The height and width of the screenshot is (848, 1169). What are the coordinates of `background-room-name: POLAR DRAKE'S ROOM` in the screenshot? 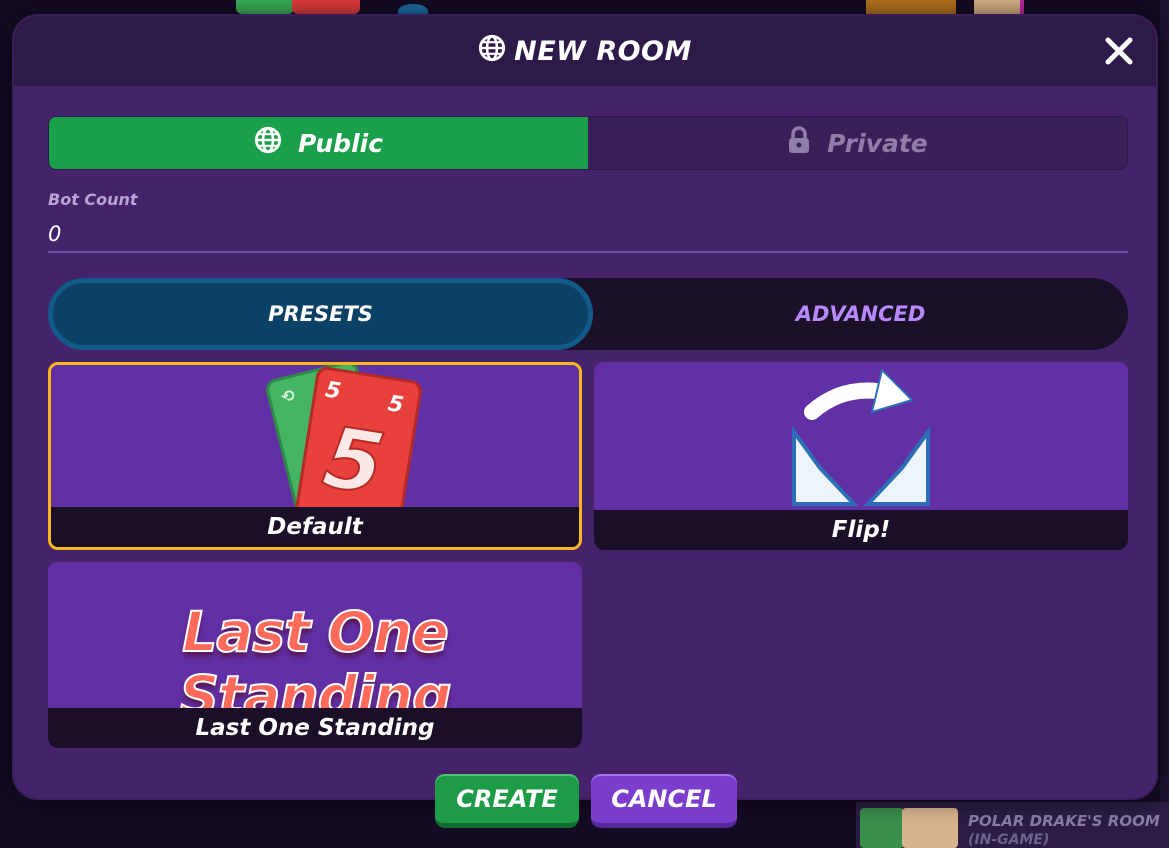 It's located at (1064, 821).